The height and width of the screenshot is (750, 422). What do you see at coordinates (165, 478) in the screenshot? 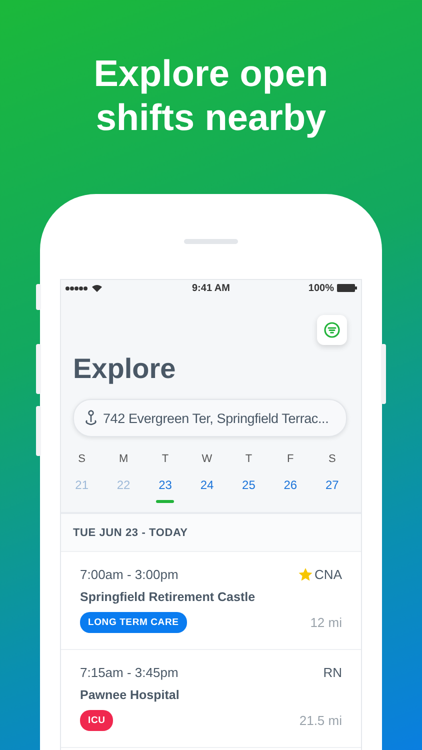
I see `day-button: T 23` at bounding box center [165, 478].